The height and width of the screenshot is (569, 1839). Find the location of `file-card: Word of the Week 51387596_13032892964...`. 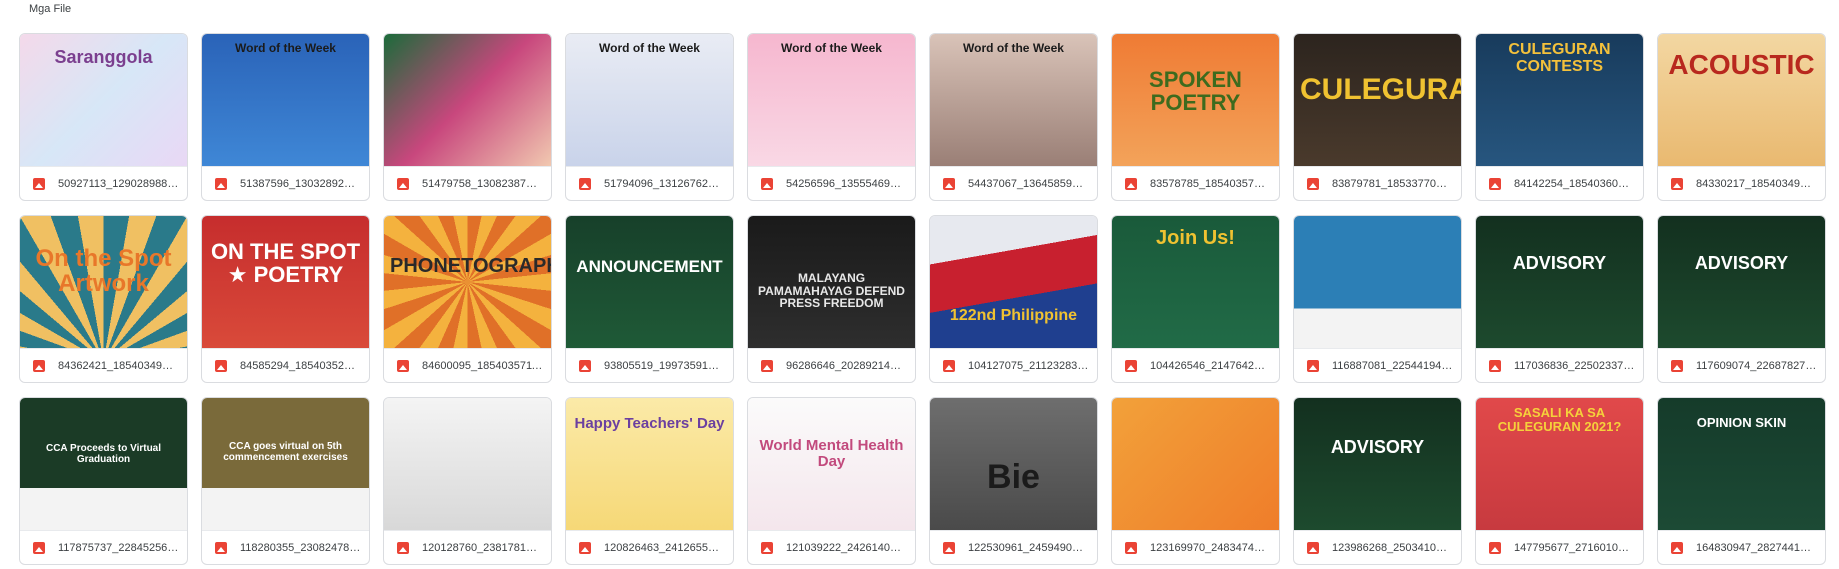

file-card: Word of the Week 51387596_13032892964... is located at coordinates (285, 117).